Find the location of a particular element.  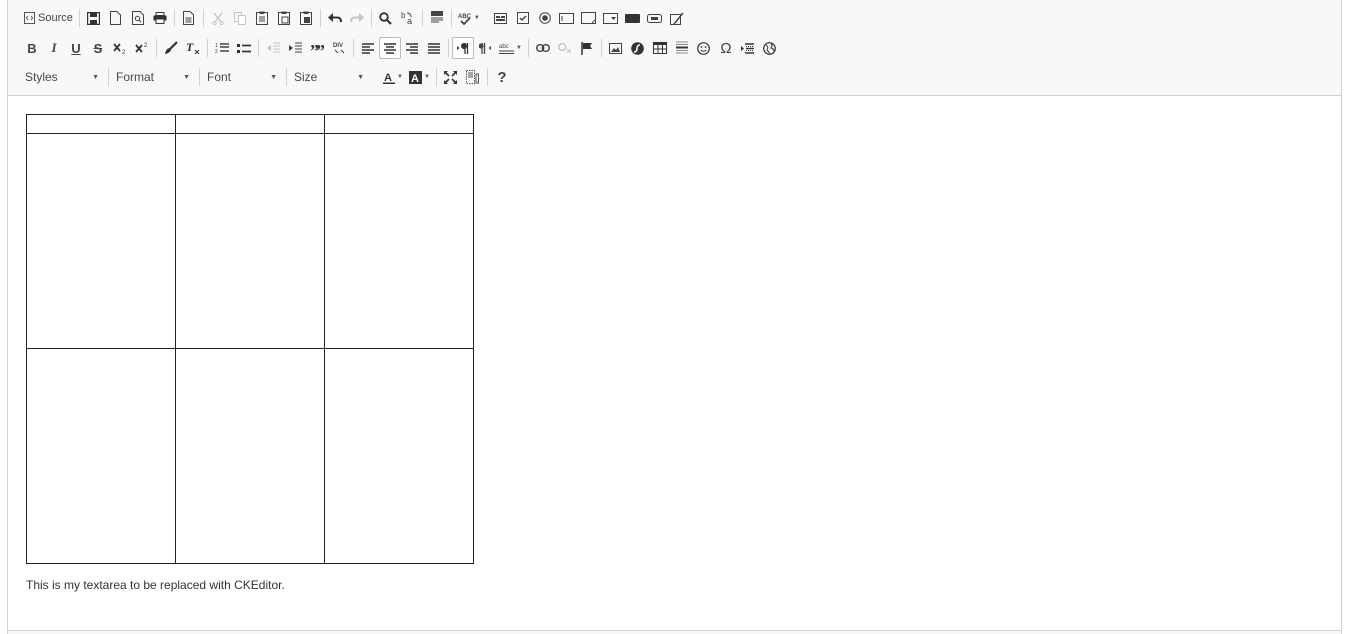

background-color-button: A ▼ is located at coordinates (419, 77).